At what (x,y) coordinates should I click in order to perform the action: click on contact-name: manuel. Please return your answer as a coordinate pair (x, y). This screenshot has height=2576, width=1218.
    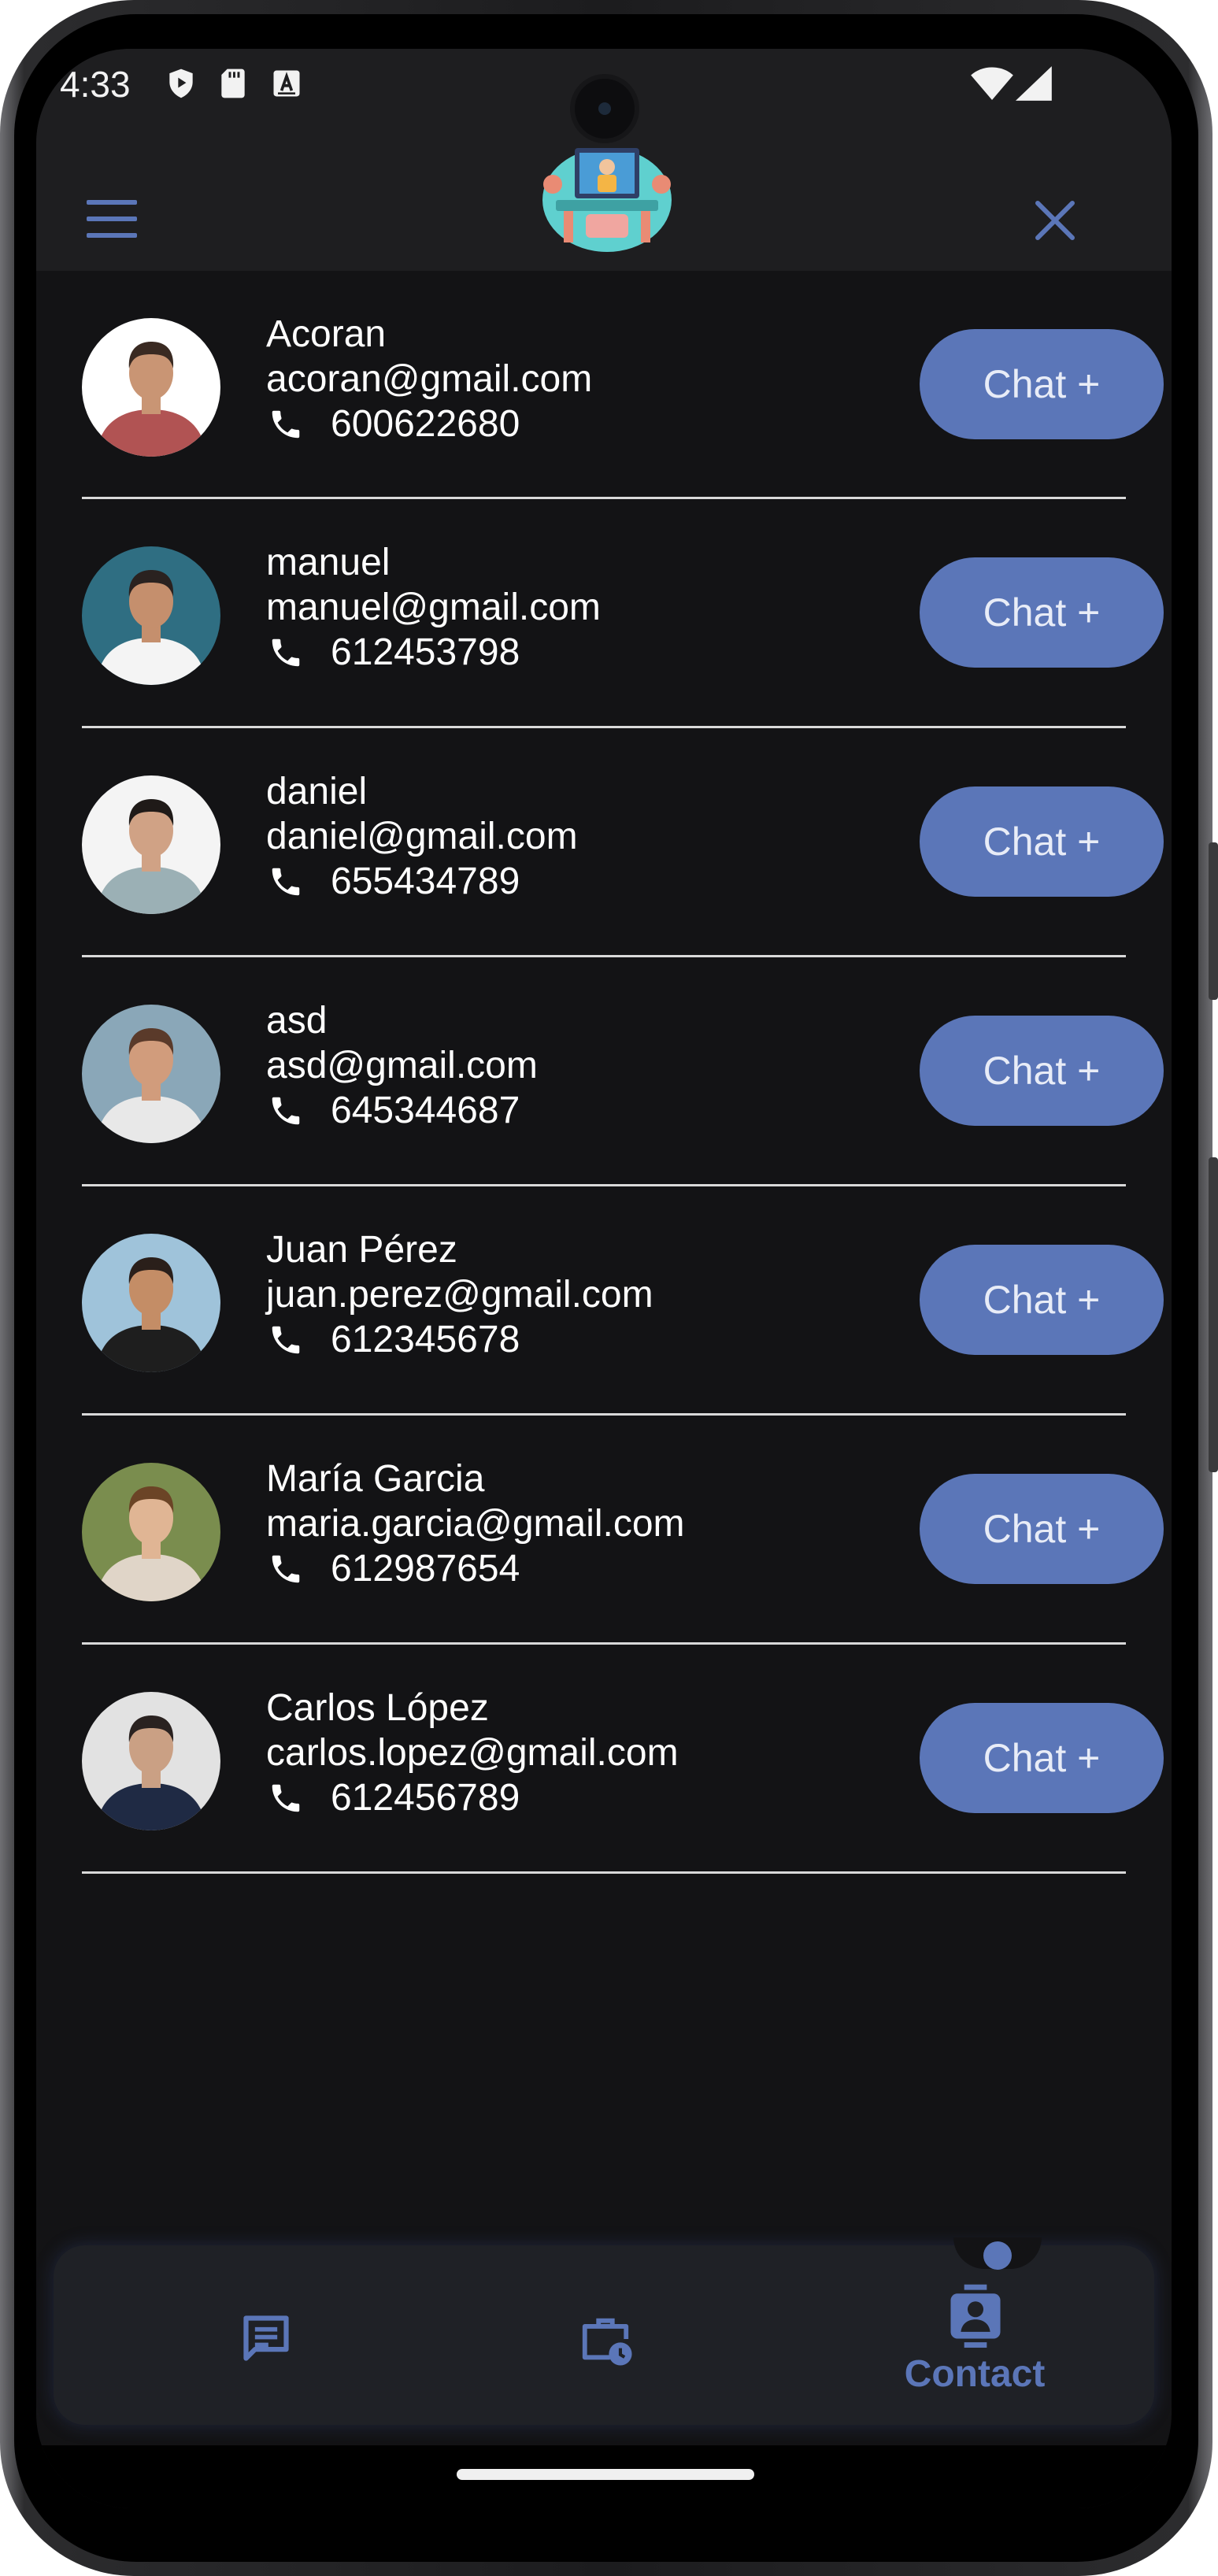
    Looking at the image, I should click on (328, 562).